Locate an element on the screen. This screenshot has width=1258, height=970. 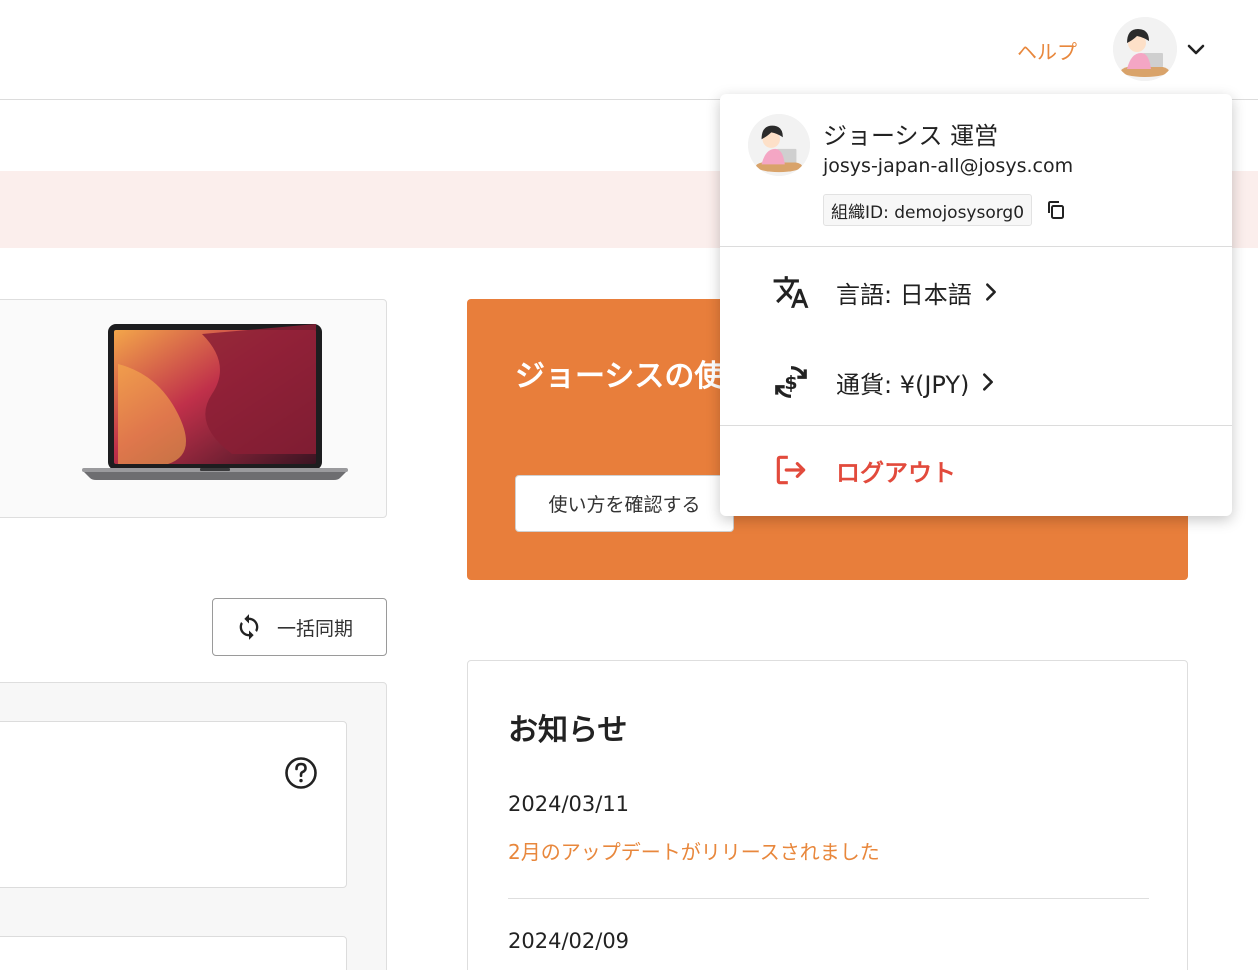
news-link: 2月のアップデートがリリースされました is located at coordinates (828, 850).